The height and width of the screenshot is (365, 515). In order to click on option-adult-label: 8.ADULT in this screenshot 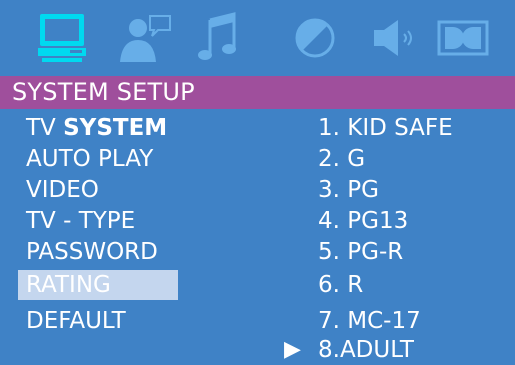, I will do `click(366, 350)`.